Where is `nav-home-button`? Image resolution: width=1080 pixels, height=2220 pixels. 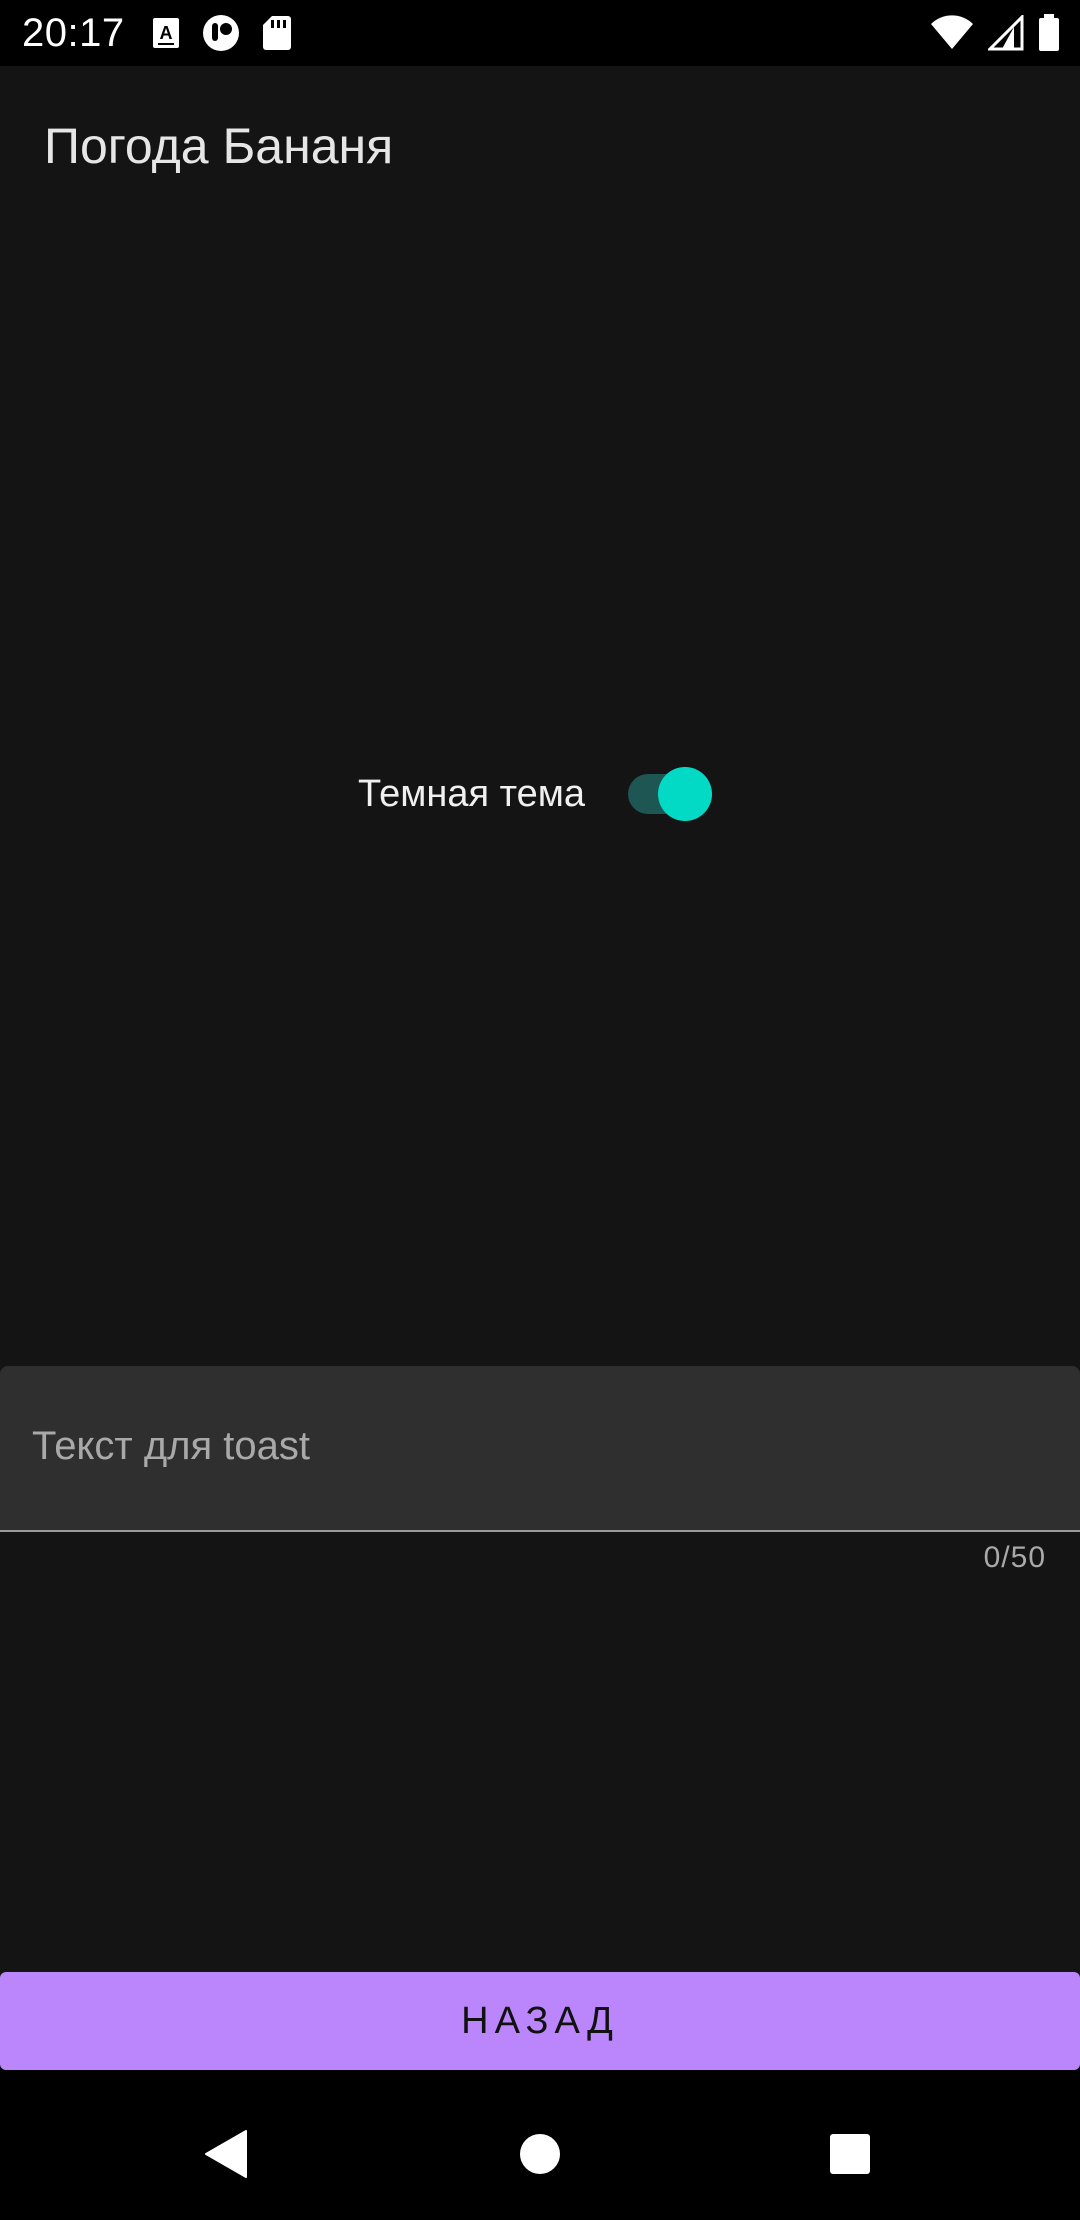
nav-home-button is located at coordinates (540, 2154).